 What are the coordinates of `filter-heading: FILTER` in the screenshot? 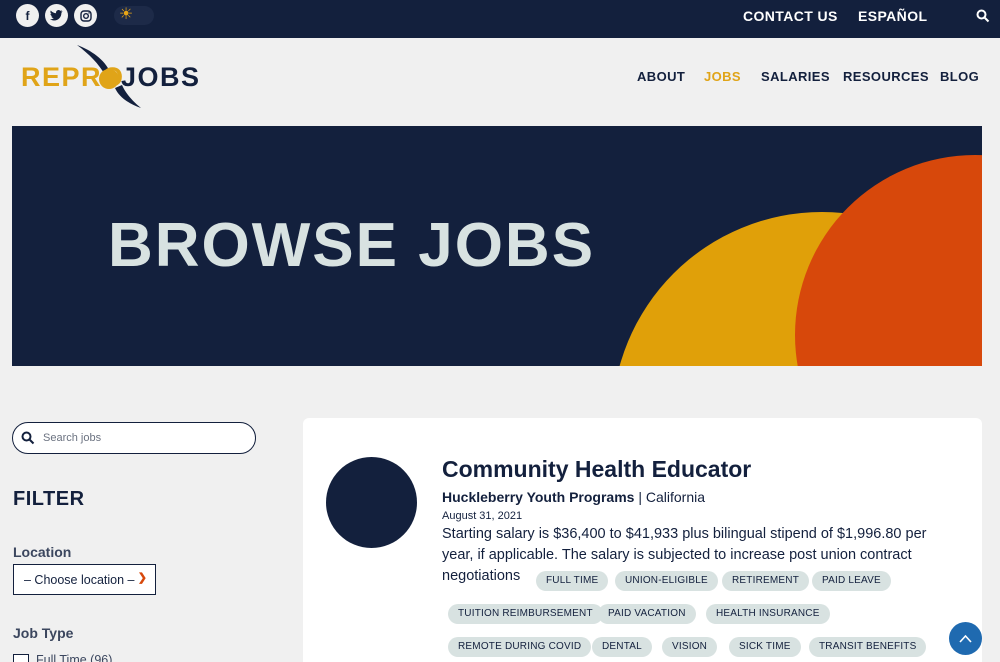 It's located at (49, 499).